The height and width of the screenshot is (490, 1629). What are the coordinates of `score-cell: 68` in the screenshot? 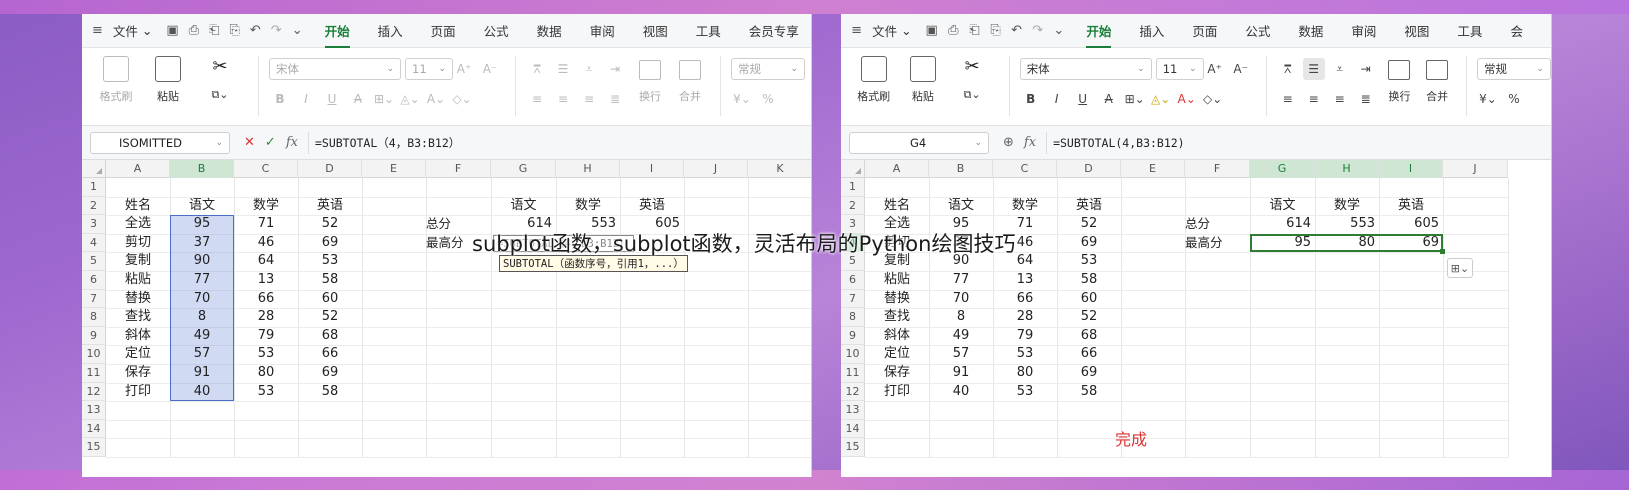 It's located at (330, 336).